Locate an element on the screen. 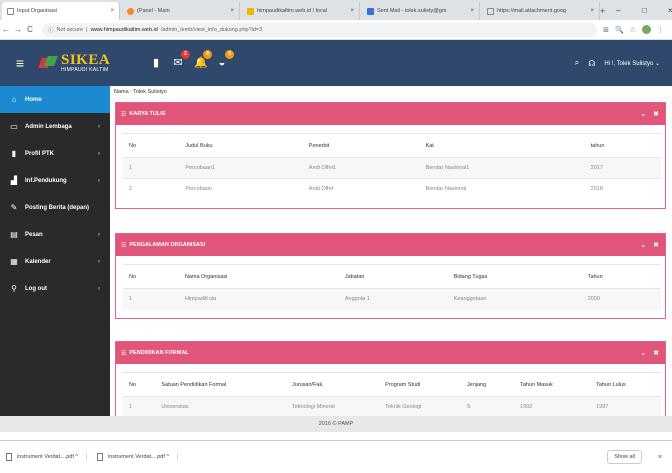 The height and width of the screenshot is (473, 672). browser-tab: Input Organisasi × is located at coordinates (61, 11).